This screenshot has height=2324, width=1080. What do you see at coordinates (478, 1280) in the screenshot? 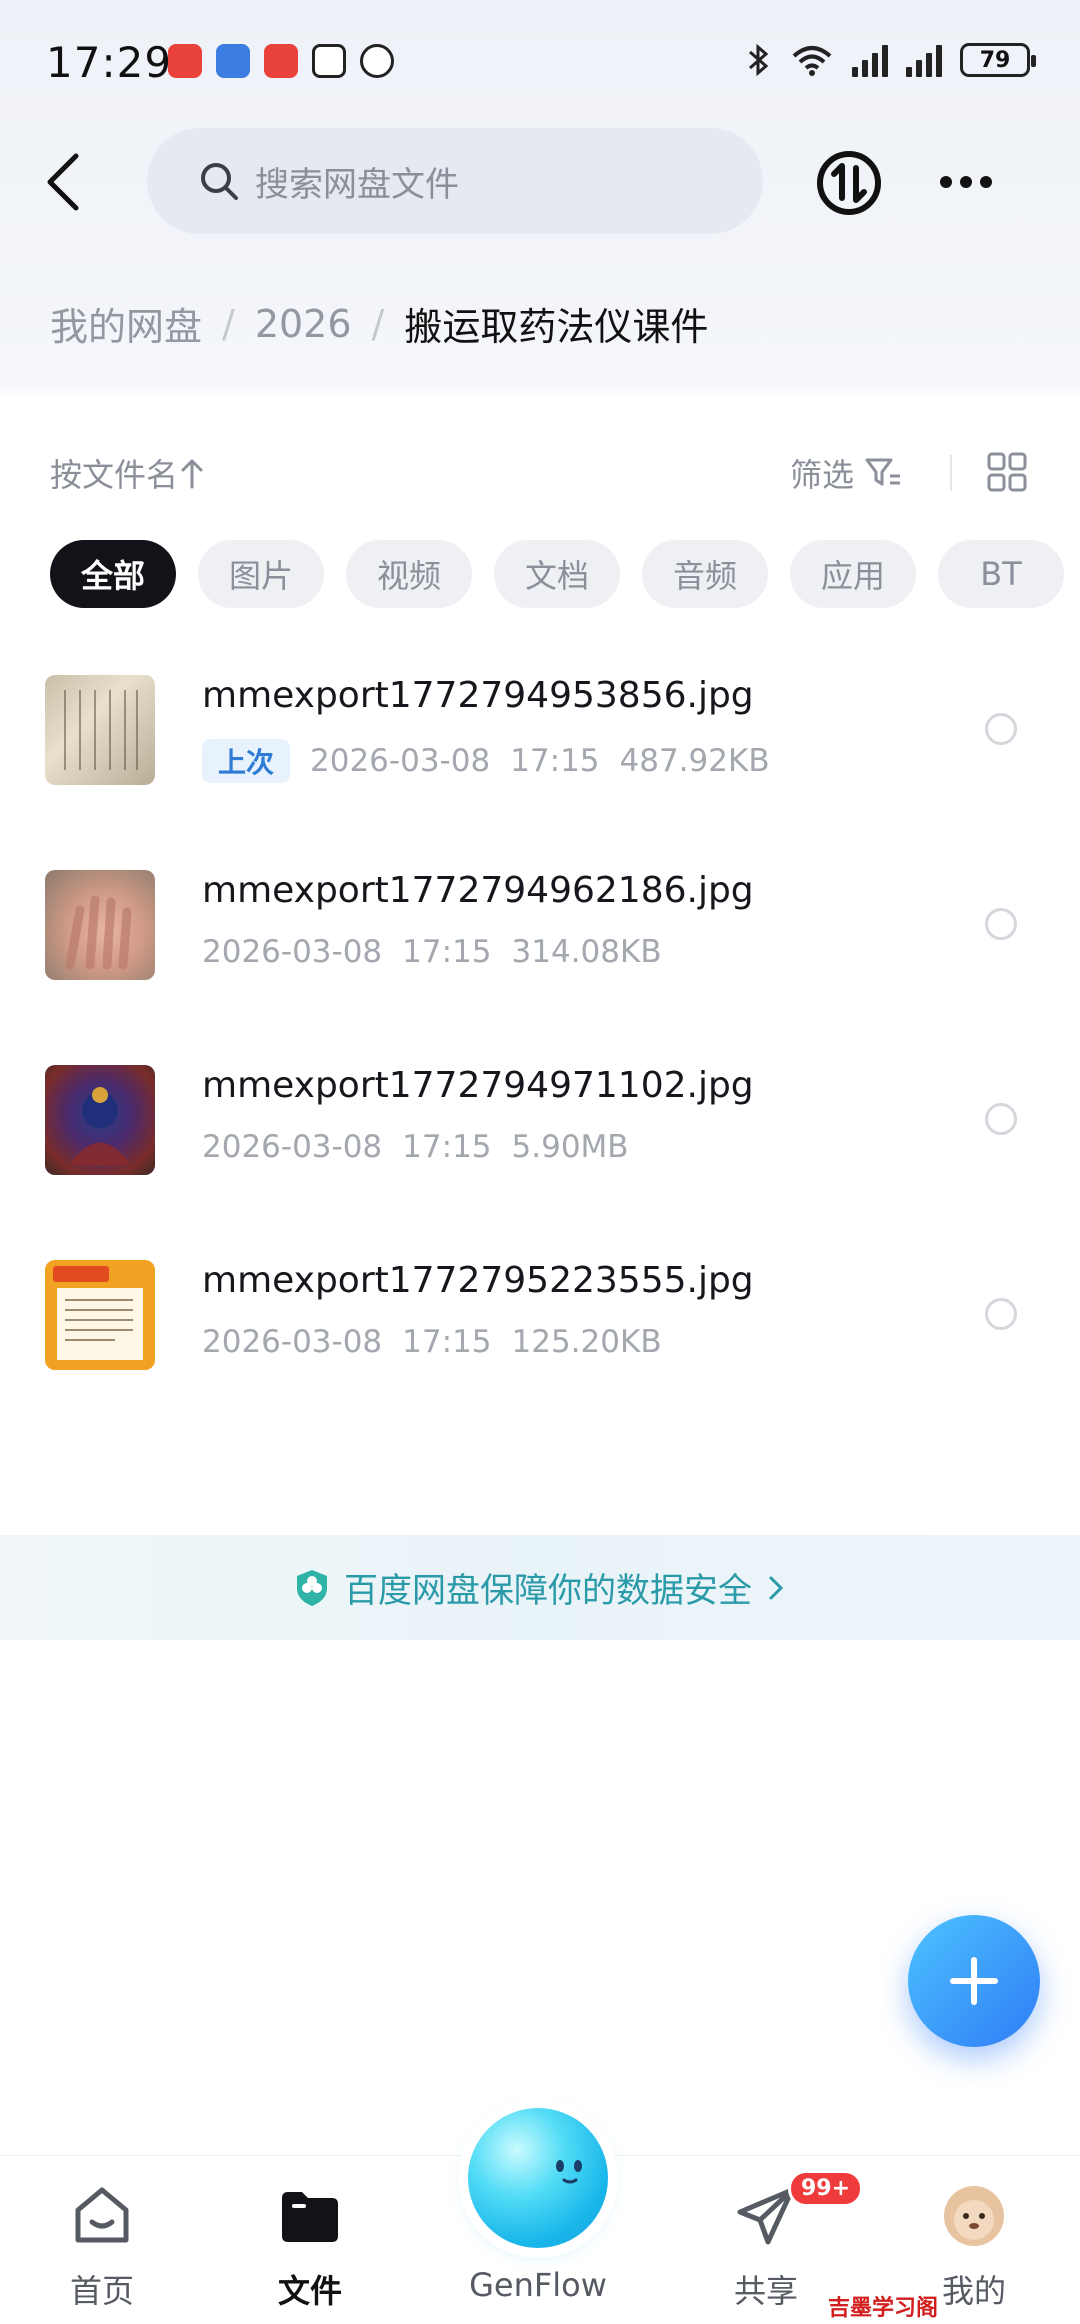
I see `file-name: mmexport1772795223555.jpg` at bounding box center [478, 1280].